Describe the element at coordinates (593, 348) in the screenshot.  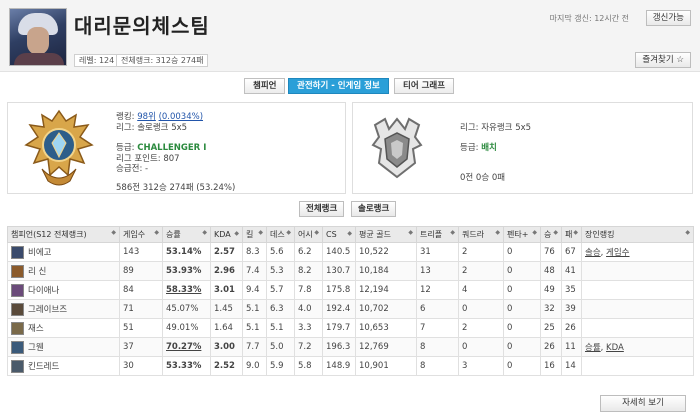
I see `mastery-badge: 승률` at that location.